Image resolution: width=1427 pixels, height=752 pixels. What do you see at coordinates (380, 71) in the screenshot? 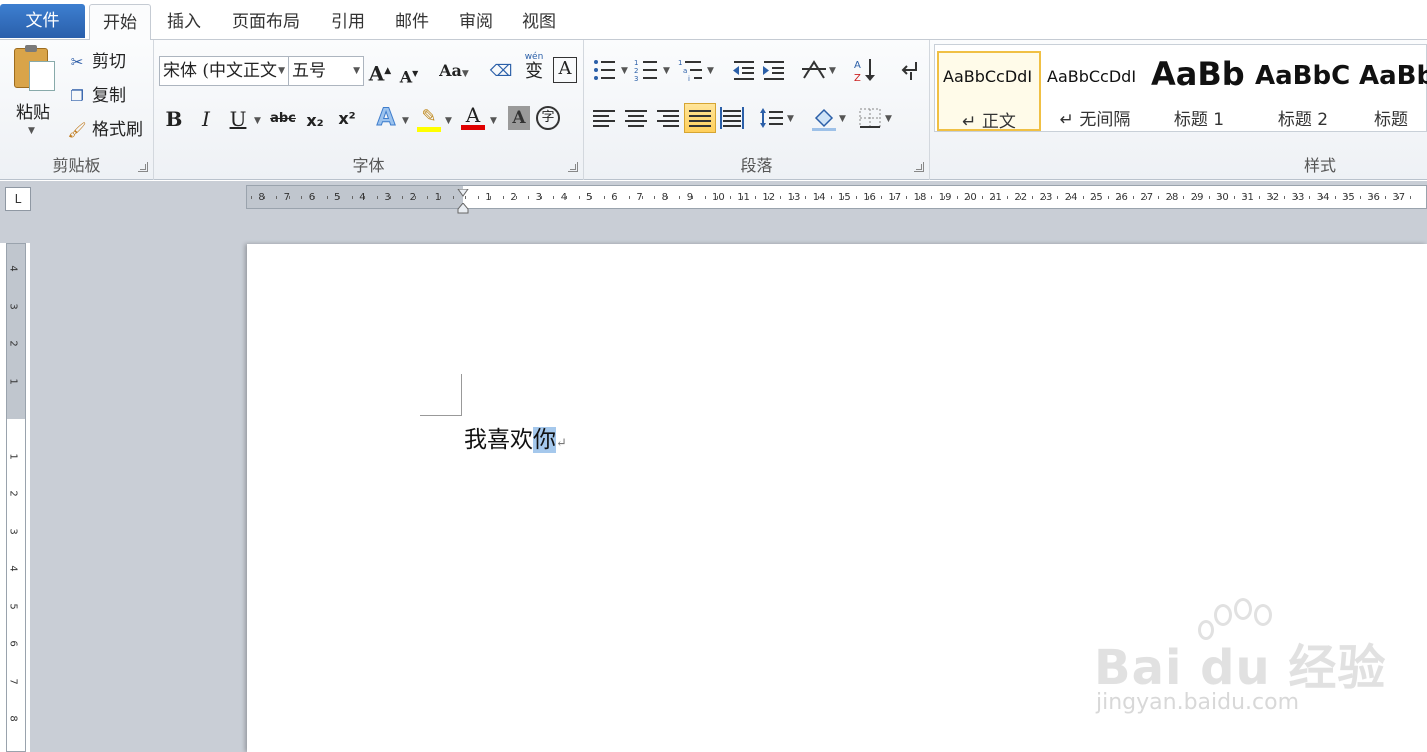
I see `grow-font-button: A▲` at bounding box center [380, 71].